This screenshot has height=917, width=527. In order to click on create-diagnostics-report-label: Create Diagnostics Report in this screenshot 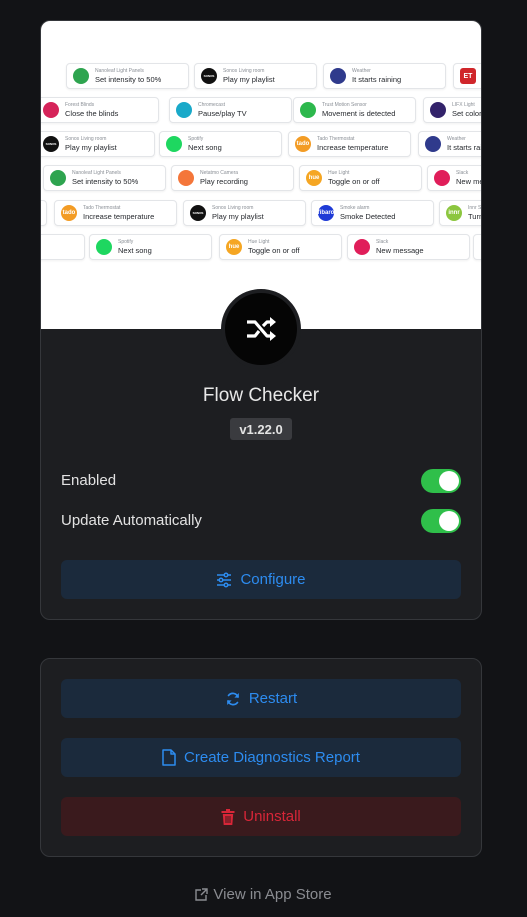, I will do `click(272, 757)`.